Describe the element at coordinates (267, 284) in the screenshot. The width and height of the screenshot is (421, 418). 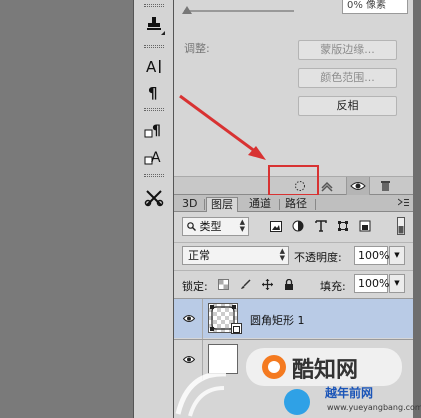
I see `lock-position-move-icon` at that location.